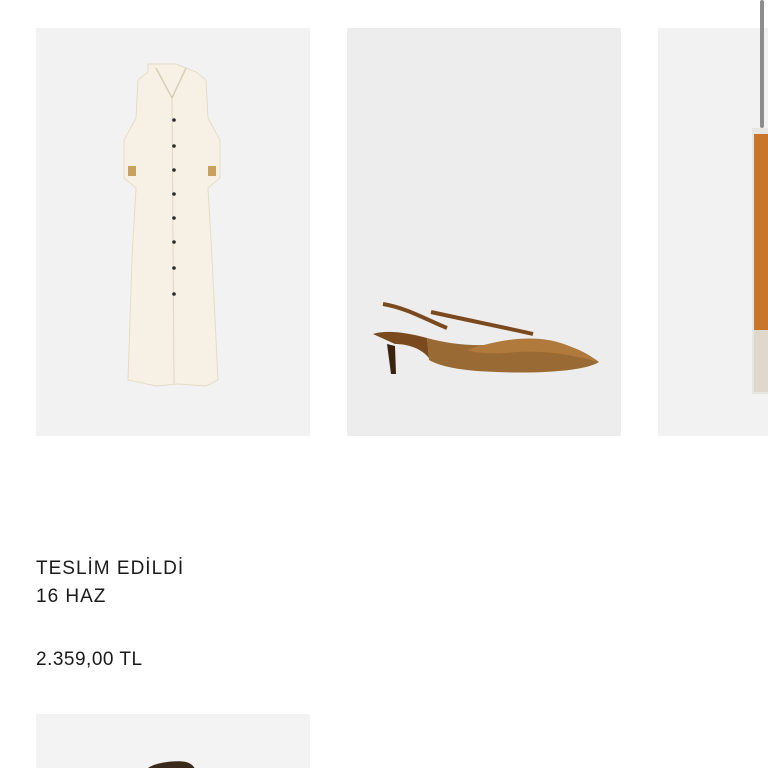 This screenshot has height=768, width=768. I want to click on scroll-indicator, so click(762, 64).